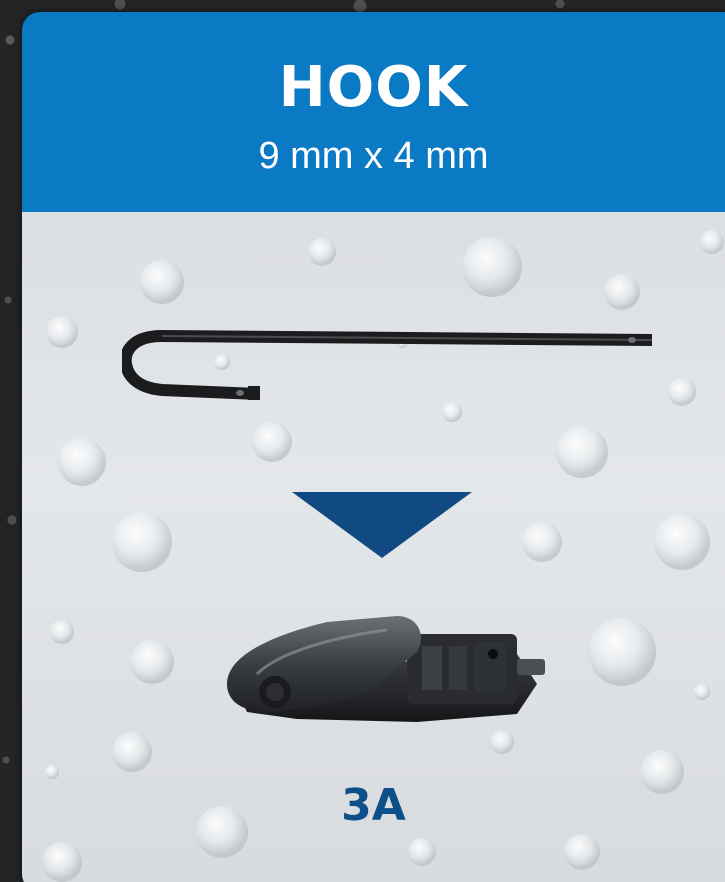  Describe the element at coordinates (373, 805) in the screenshot. I see `adapter-code: 3A` at that location.